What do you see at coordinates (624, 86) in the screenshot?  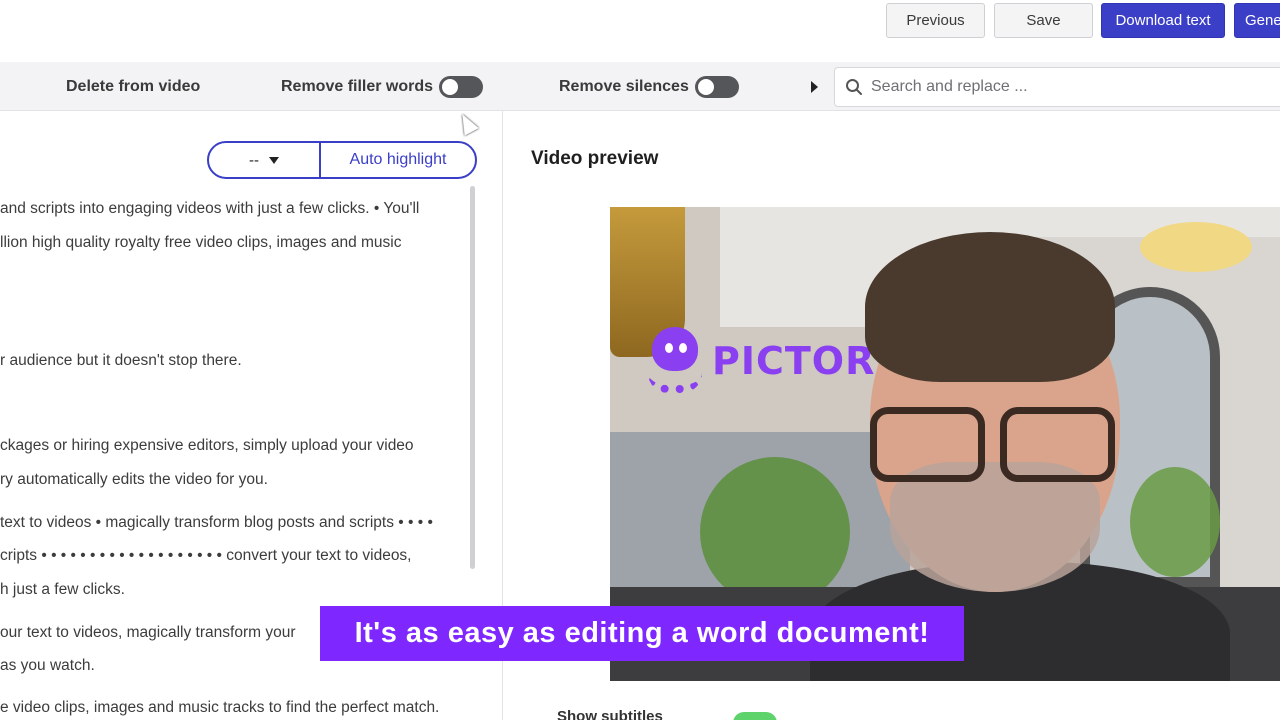 I see `remove-silences-label: Remove silences` at bounding box center [624, 86].